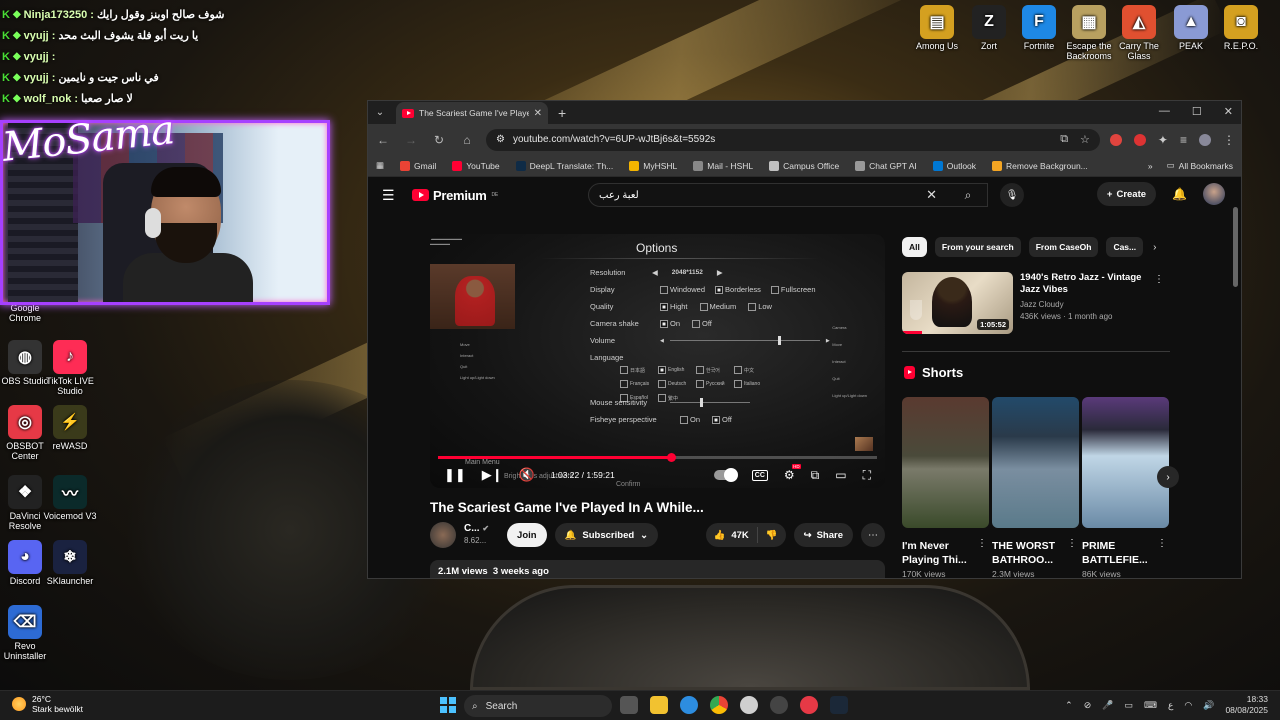  Describe the element at coordinates (738, 290) in the screenshot. I see `option-borderless: Borderless` at that location.